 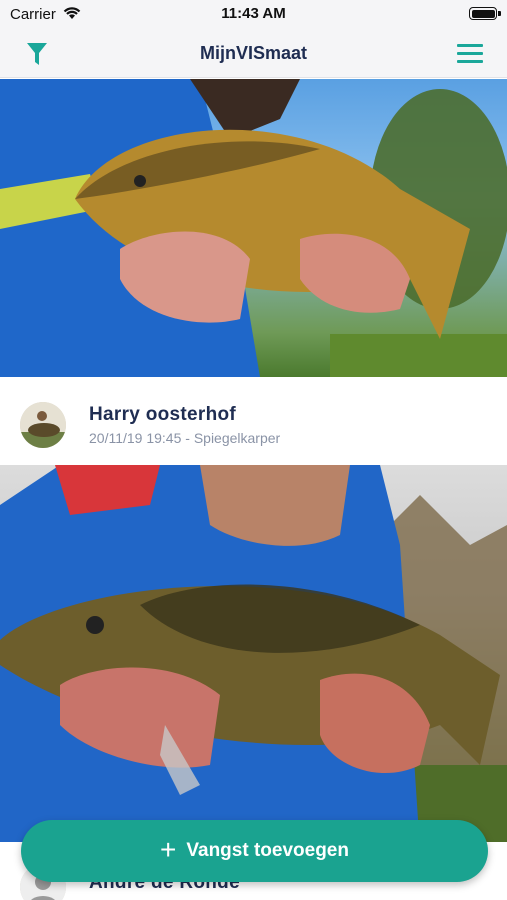 I want to click on clock: 11:43 AM, so click(x=253, y=13).